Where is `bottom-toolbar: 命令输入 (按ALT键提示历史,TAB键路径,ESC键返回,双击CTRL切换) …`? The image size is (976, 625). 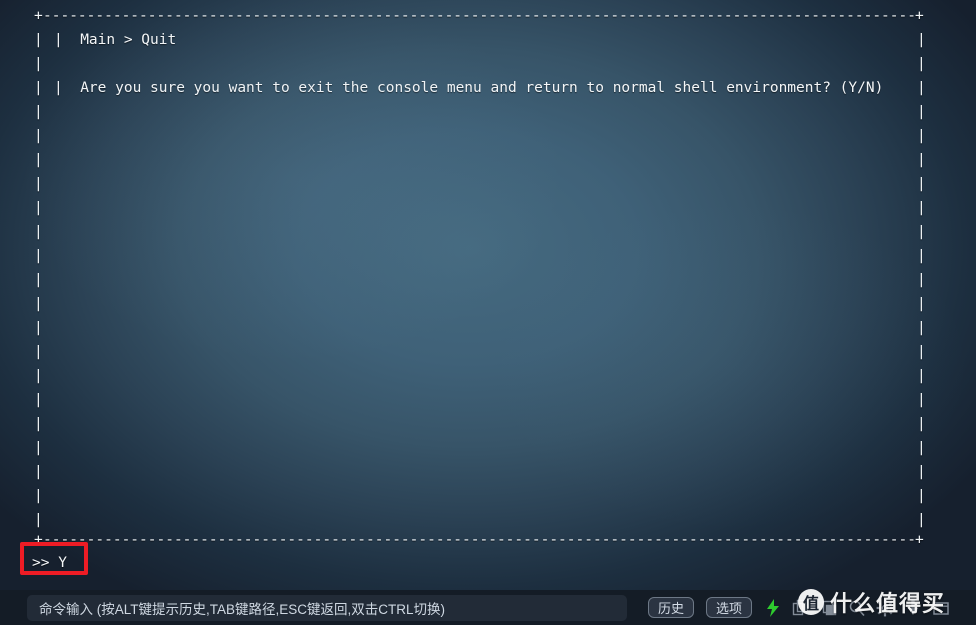 bottom-toolbar: 命令输入 (按ALT键提示历史,TAB键路径,ESC键返回,双击CTRL切换) … is located at coordinates (488, 607).